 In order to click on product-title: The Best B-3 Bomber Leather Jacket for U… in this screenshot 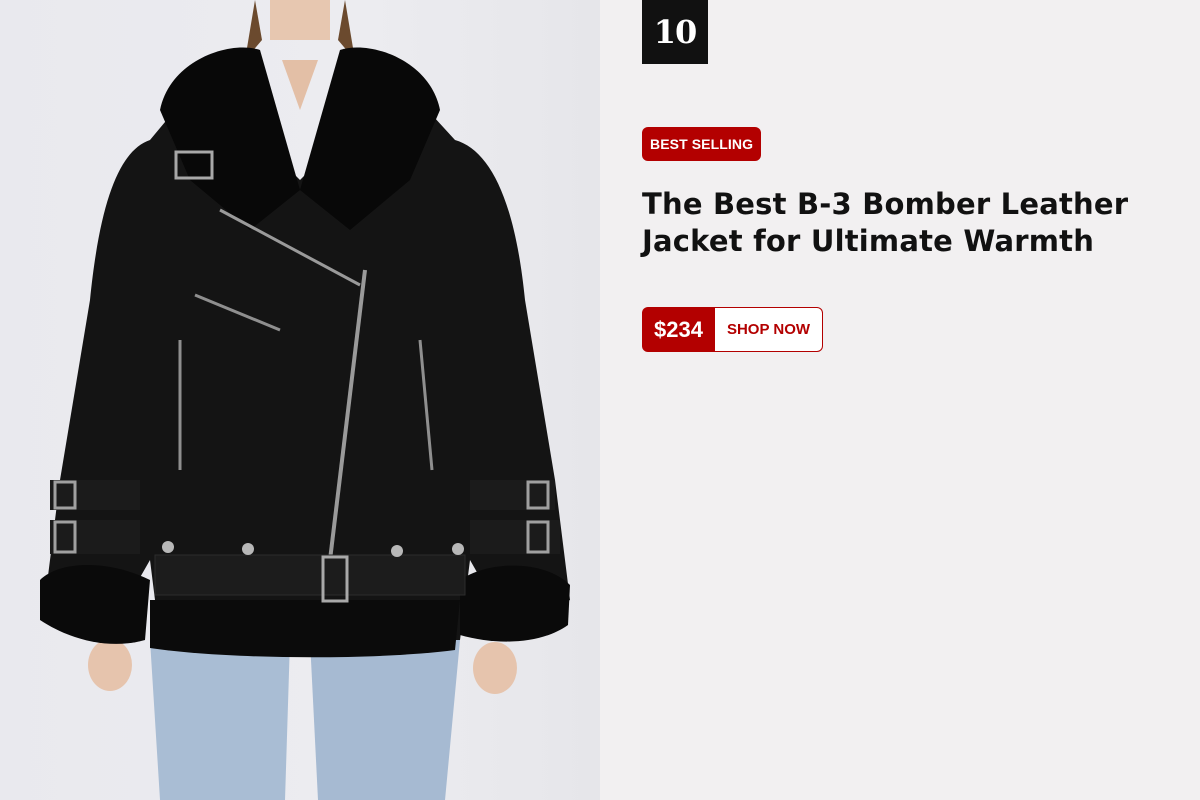, I will do `click(902, 223)`.